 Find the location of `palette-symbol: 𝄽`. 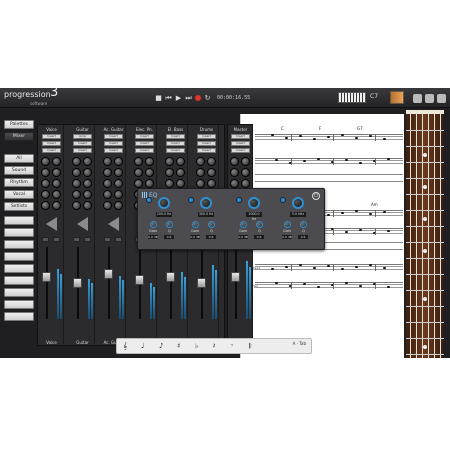

palette-symbol: 𝄽 is located at coordinates (214, 346).